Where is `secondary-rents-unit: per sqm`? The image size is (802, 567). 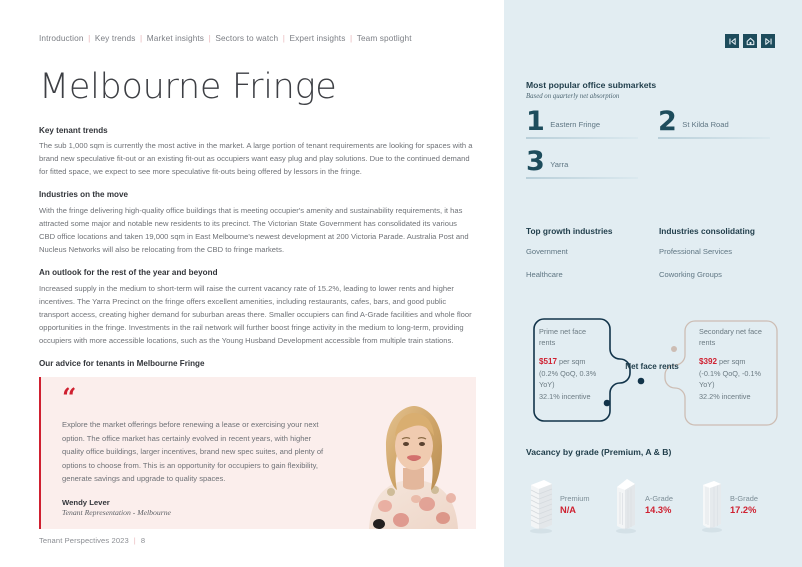 secondary-rents-unit: per sqm is located at coordinates (731, 361).